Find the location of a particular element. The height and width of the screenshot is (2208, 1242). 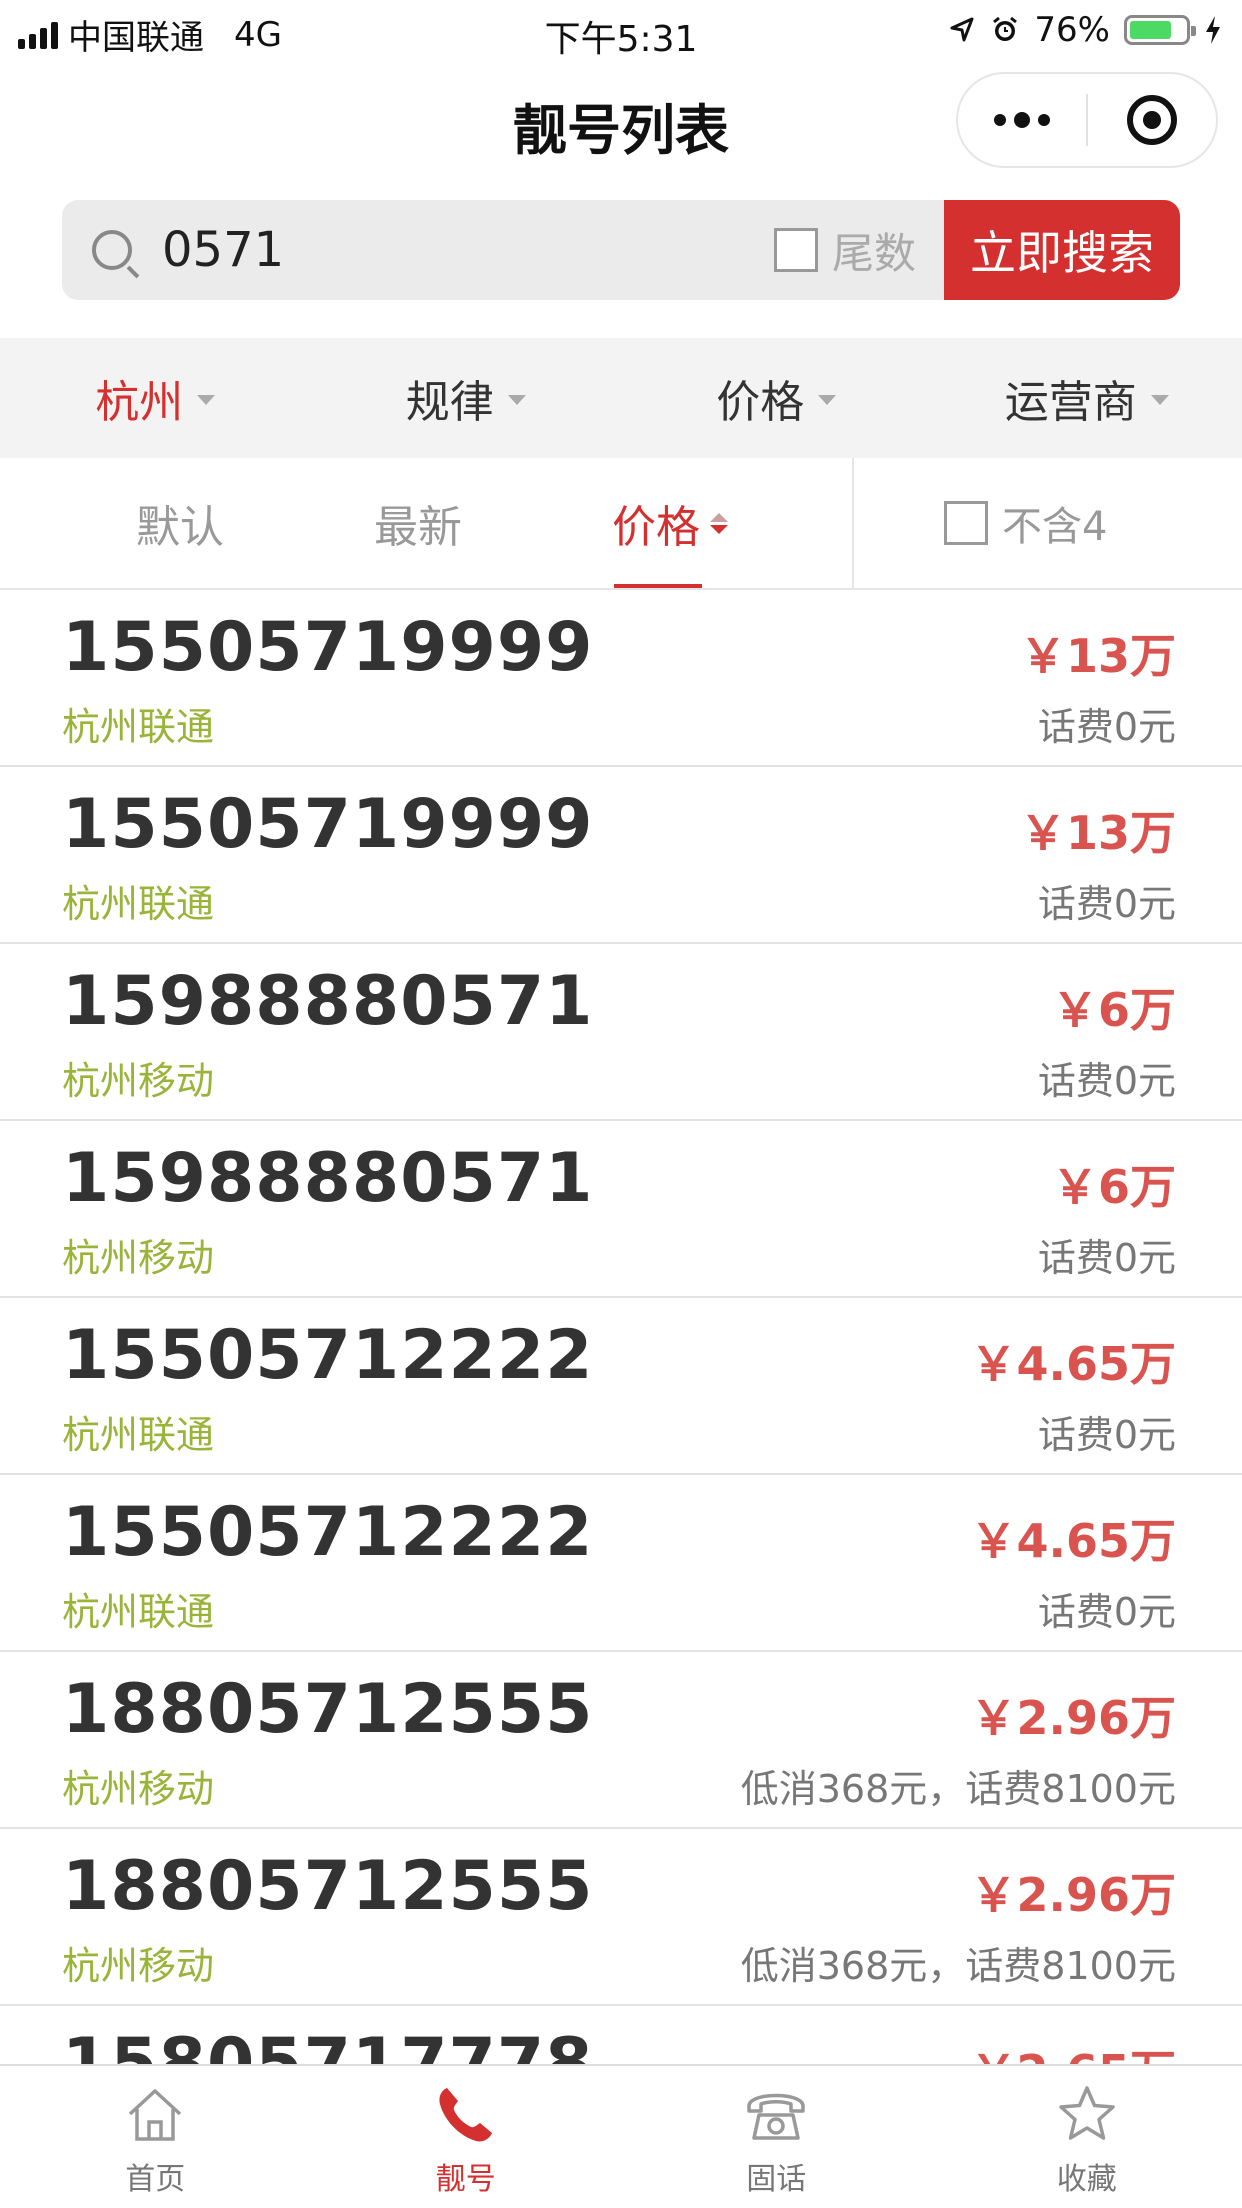

exclude-4-checkbox is located at coordinates (966, 523).